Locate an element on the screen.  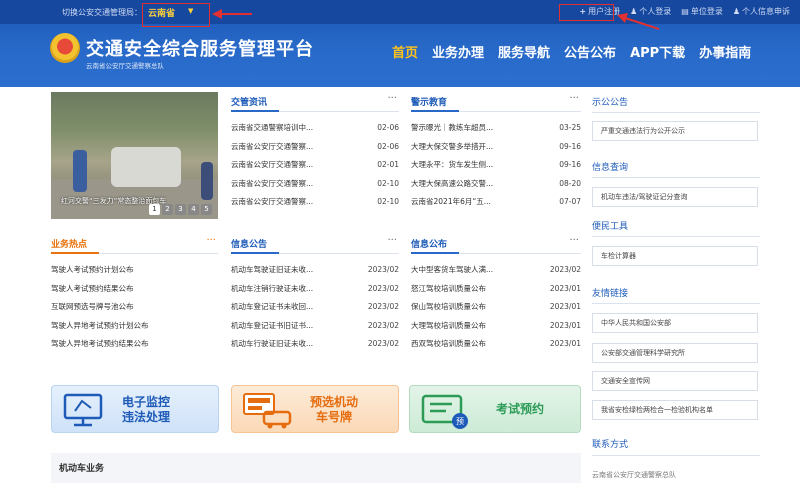
friend-link: 中华人民共和国公安部 is located at coordinates (675, 323).